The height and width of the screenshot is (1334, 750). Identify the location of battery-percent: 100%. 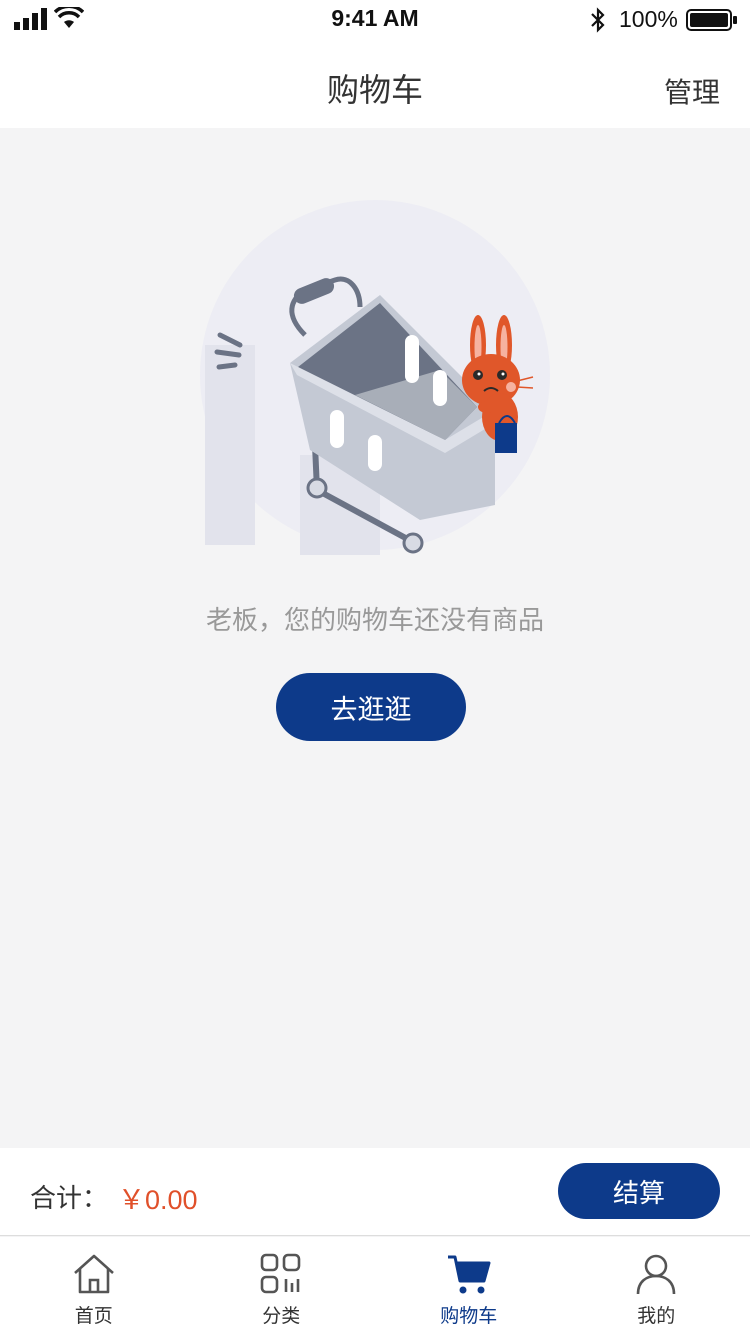
(648, 19).